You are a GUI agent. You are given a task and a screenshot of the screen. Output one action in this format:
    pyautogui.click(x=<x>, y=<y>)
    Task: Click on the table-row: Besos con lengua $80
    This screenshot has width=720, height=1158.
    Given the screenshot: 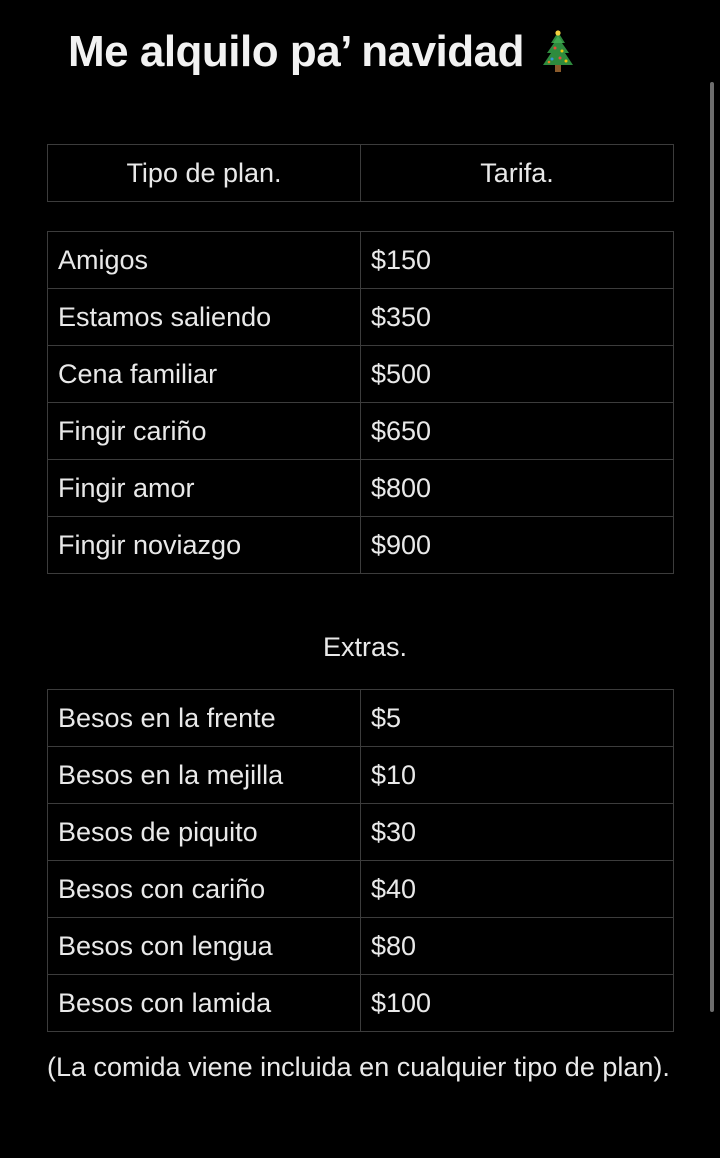 What is the action you would take?
    pyautogui.click(x=360, y=946)
    